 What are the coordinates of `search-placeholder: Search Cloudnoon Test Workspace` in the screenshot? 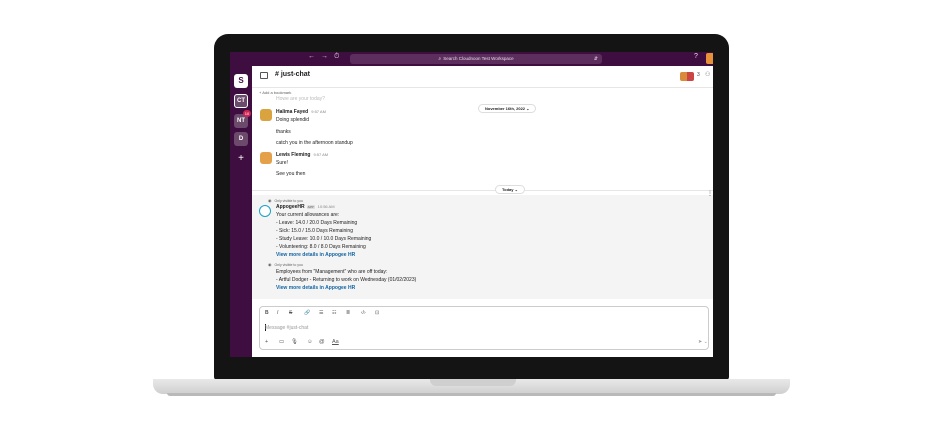 It's located at (478, 58).